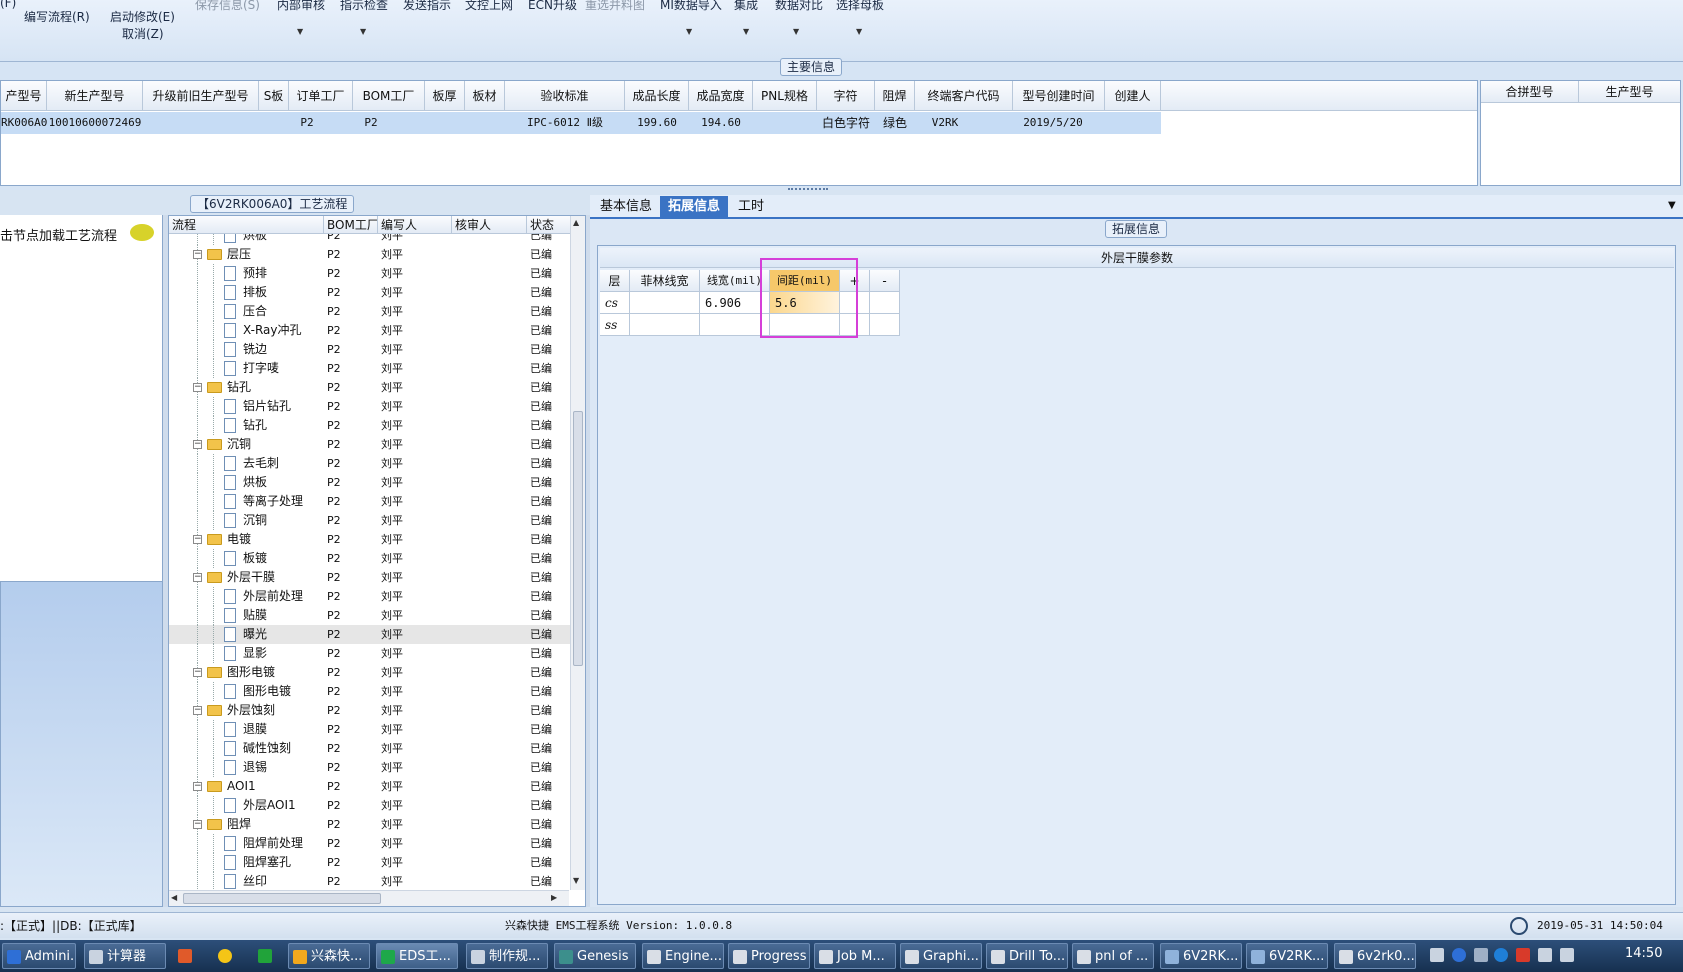 This screenshot has width=1683, height=972. What do you see at coordinates (595, 956) in the screenshot?
I see `taskbar-item-genesis: Genesis` at bounding box center [595, 956].